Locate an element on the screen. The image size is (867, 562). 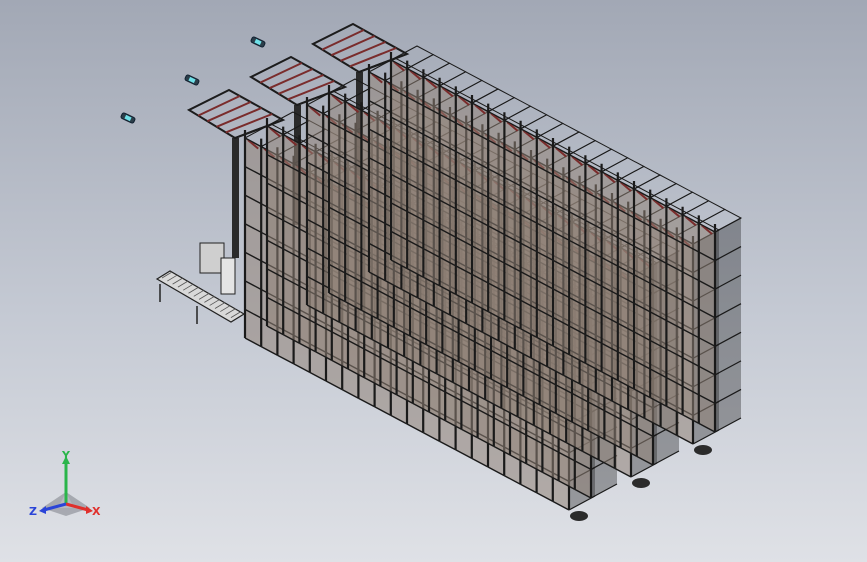
rack-end-face is located at coordinates (728, 325).